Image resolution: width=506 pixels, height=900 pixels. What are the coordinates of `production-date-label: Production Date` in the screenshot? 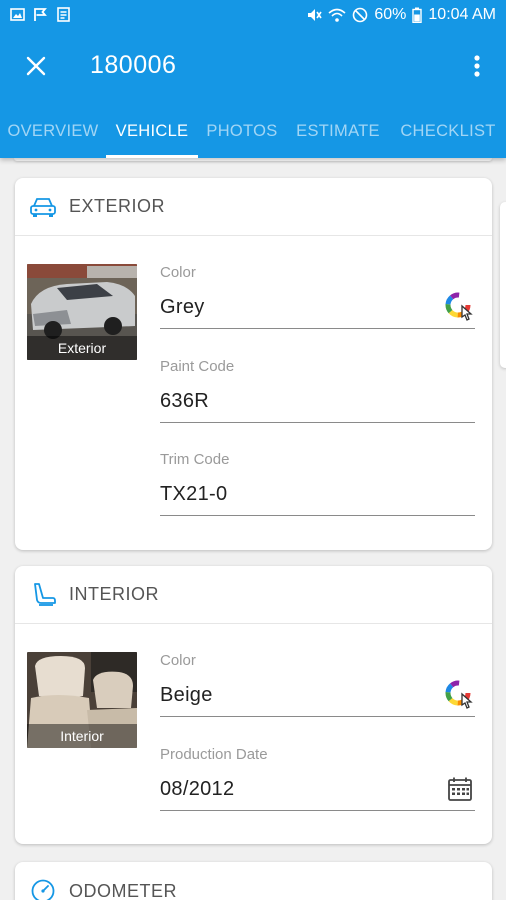 It's located at (214, 754).